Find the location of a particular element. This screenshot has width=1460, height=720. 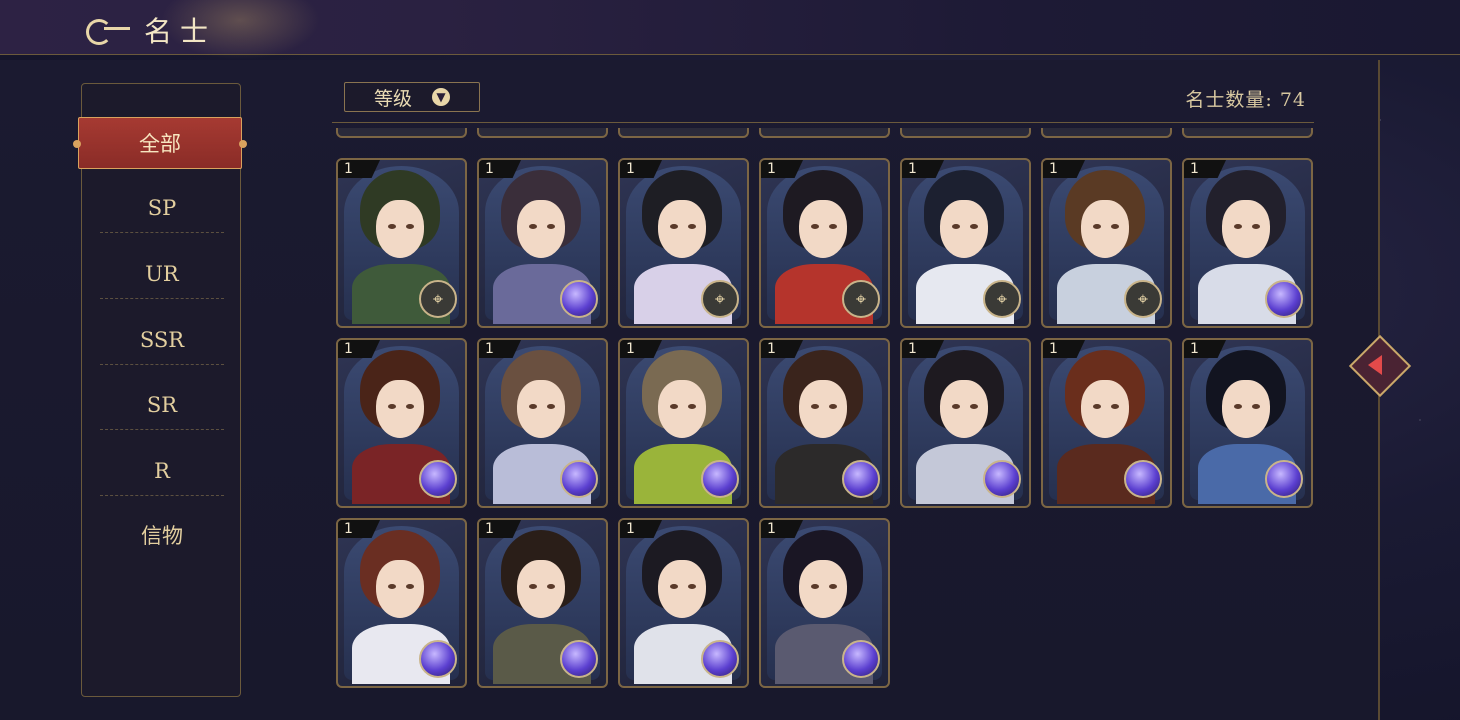

sidebar-item-sp: SP is located at coordinates (162, 208).